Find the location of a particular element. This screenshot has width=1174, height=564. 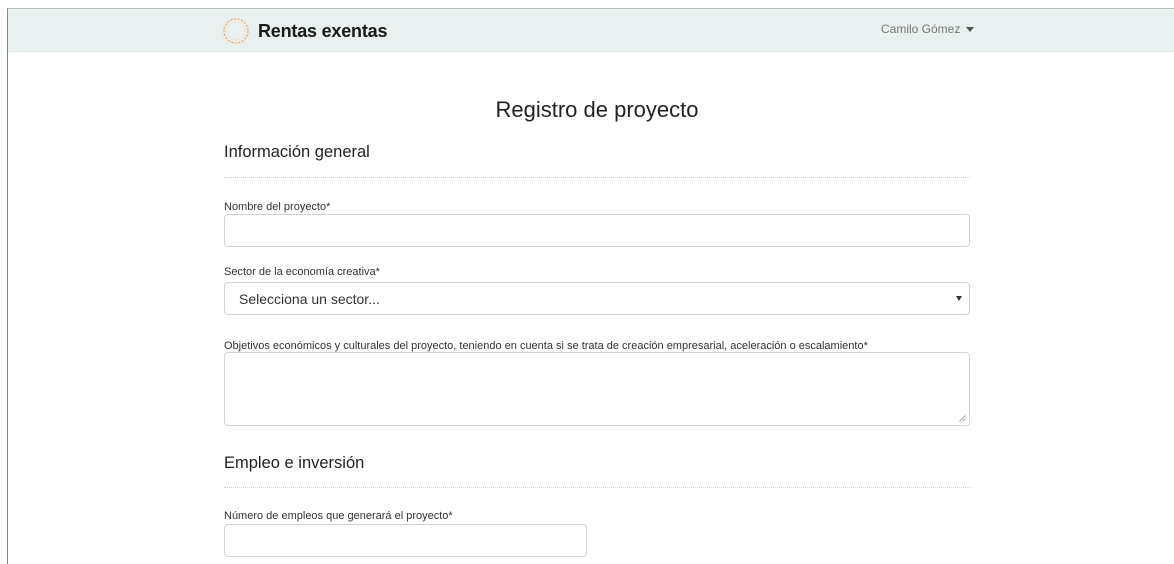

user-menu: Camilo Gómez is located at coordinates (928, 29).